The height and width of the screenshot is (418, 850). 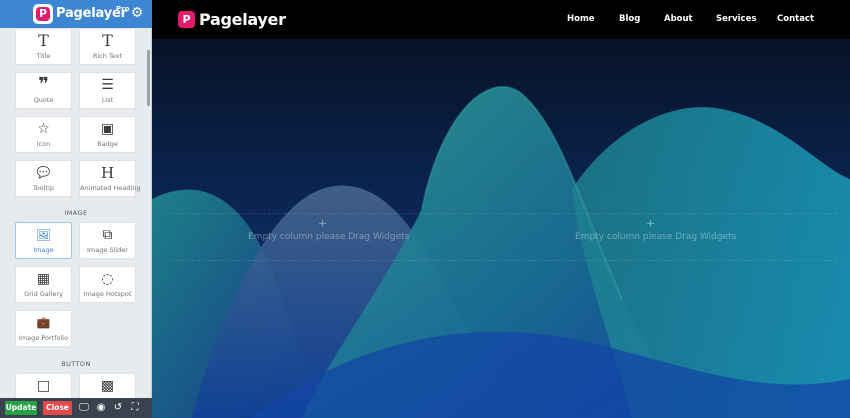 What do you see at coordinates (43, 100) in the screenshot?
I see `widget-label: Quote` at bounding box center [43, 100].